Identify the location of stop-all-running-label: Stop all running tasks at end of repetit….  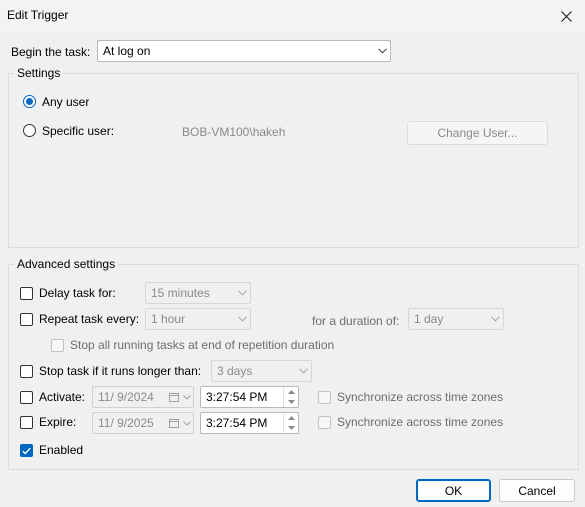
(202, 345).